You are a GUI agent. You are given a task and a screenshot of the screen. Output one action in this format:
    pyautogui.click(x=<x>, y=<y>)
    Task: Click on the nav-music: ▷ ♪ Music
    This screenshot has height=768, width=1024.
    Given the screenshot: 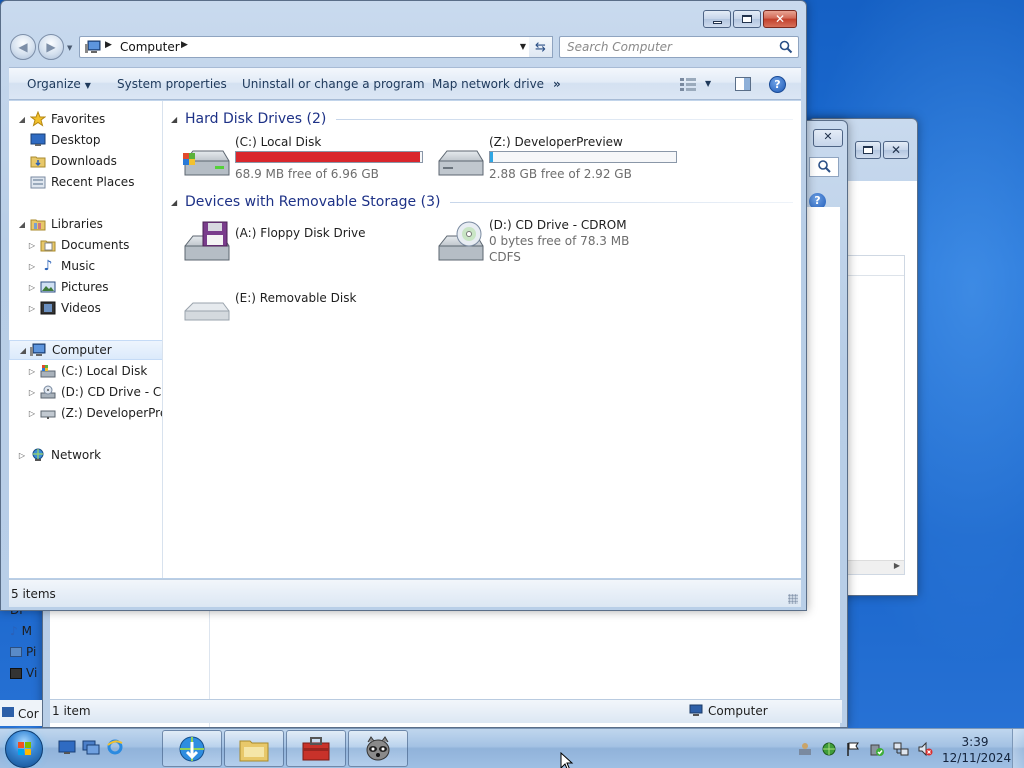 What is the action you would take?
    pyautogui.click(x=61, y=266)
    